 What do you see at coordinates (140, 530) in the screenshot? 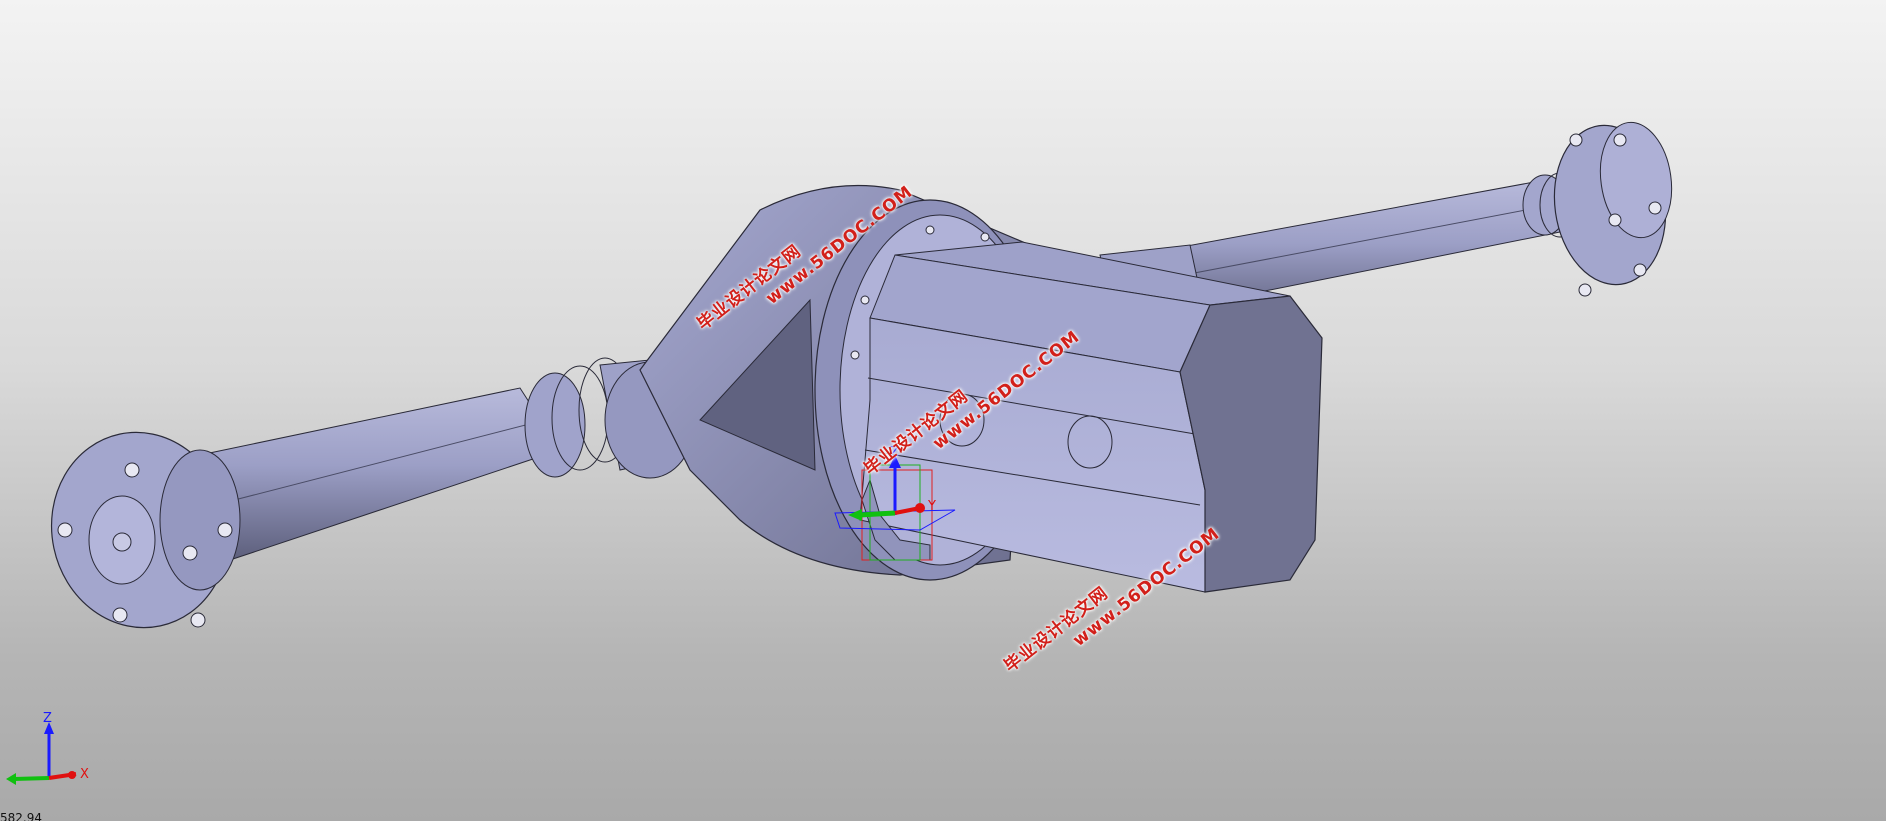
I see `left-hub-flange` at bounding box center [140, 530].